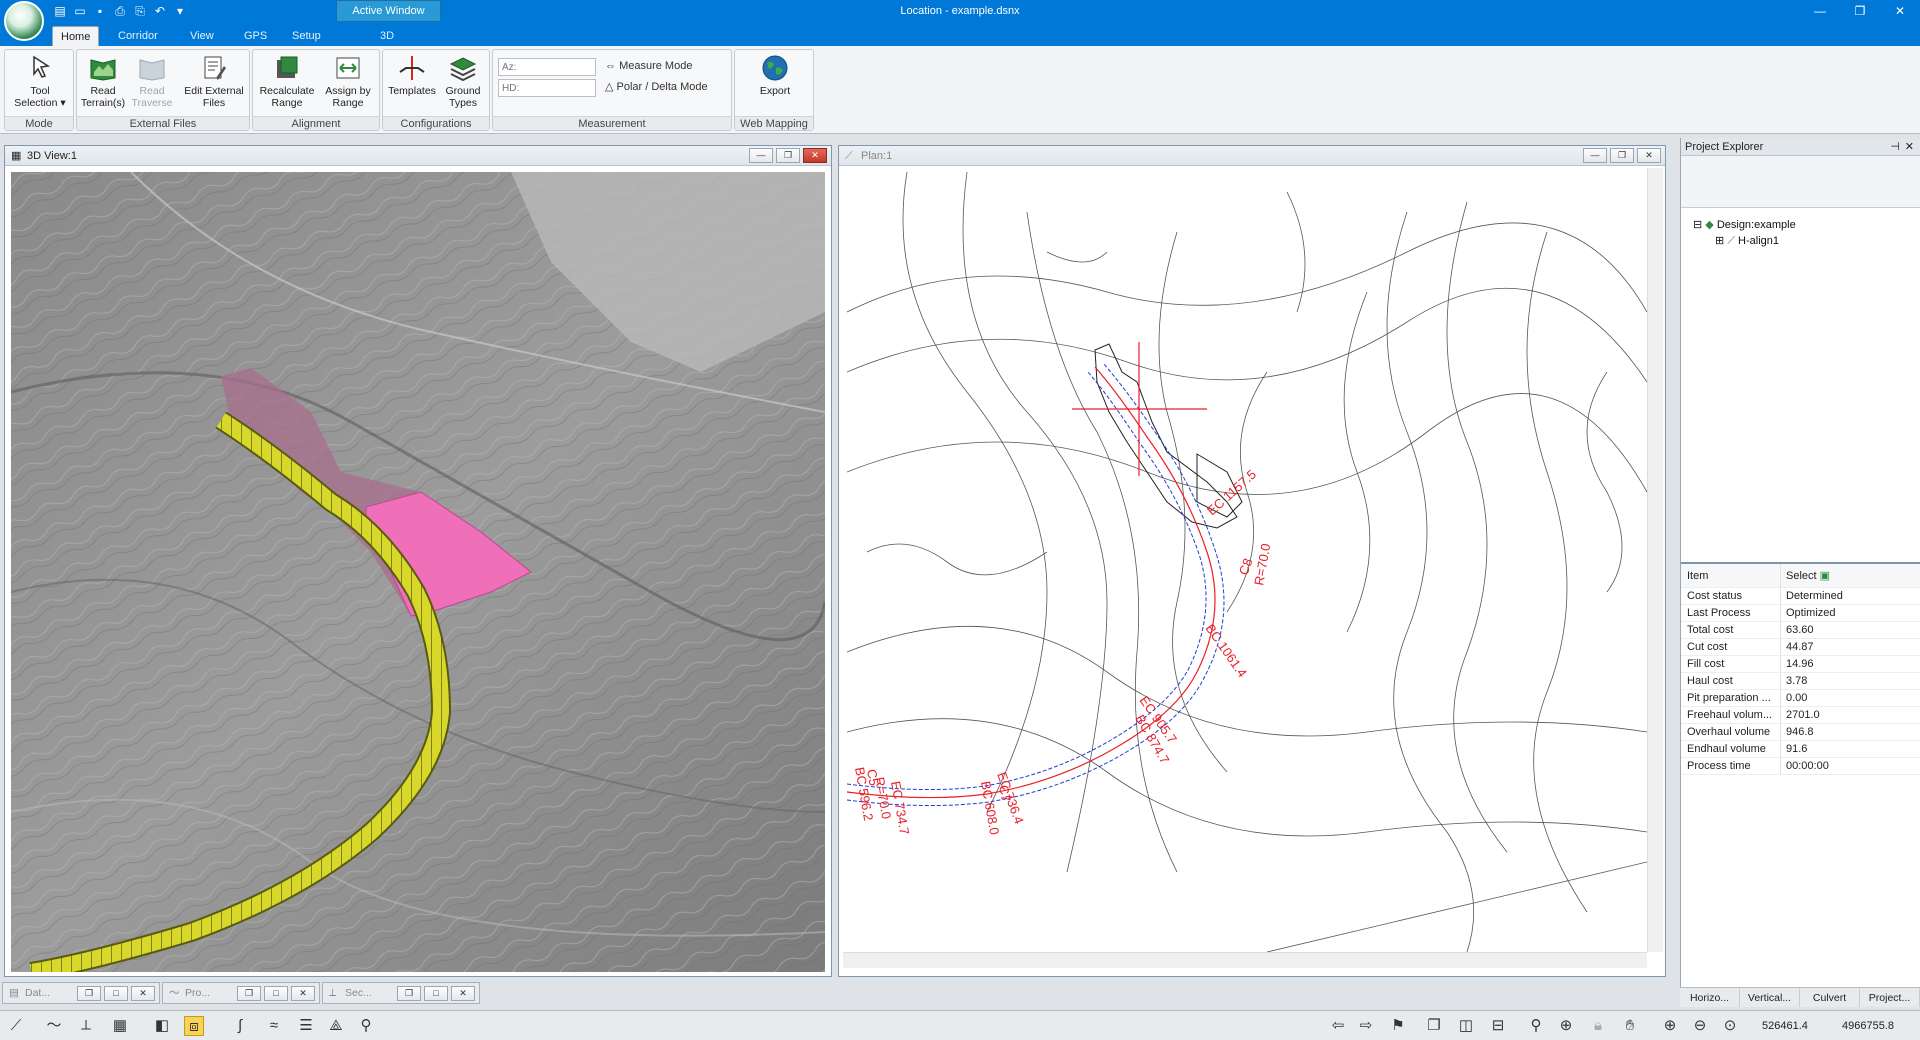  What do you see at coordinates (1830, 997) in the screenshot?
I see `tab-culvert: Culvert` at bounding box center [1830, 997].